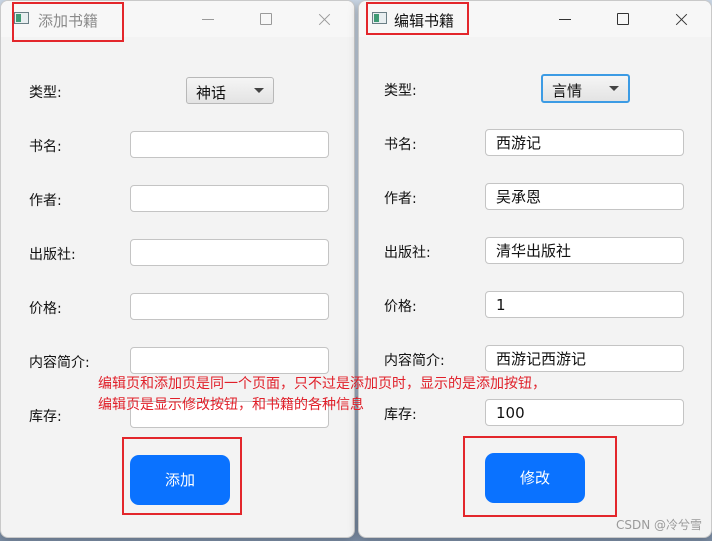 This screenshot has width=712, height=541. What do you see at coordinates (211, 93) in the screenshot?
I see `type-select-value: 神话` at bounding box center [211, 93].